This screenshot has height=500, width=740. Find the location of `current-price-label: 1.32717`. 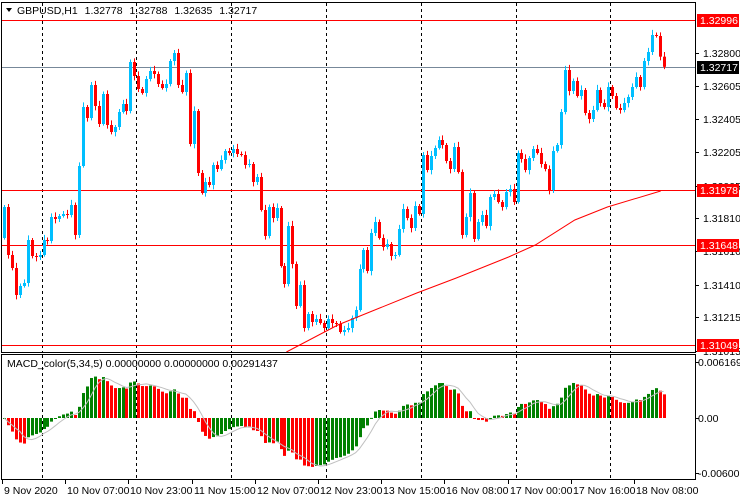

current-price-label: 1.32717 is located at coordinates (719, 68).